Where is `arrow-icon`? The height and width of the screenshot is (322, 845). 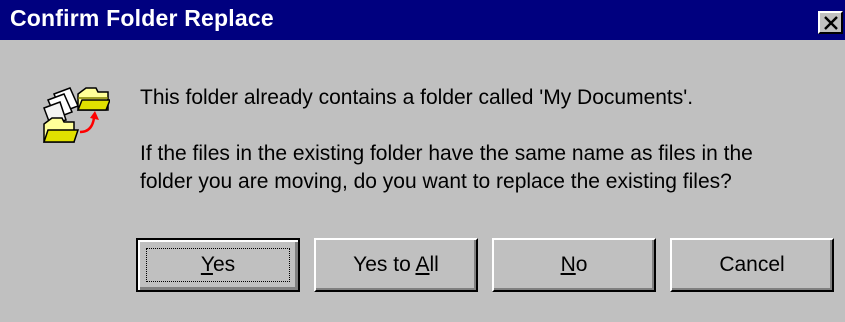 arrow-icon is located at coordinates (89, 122).